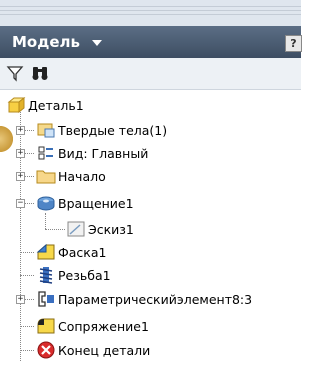 This screenshot has width=320, height=367. I want to click on tree-item-revolve: Вращение1, so click(85, 203).